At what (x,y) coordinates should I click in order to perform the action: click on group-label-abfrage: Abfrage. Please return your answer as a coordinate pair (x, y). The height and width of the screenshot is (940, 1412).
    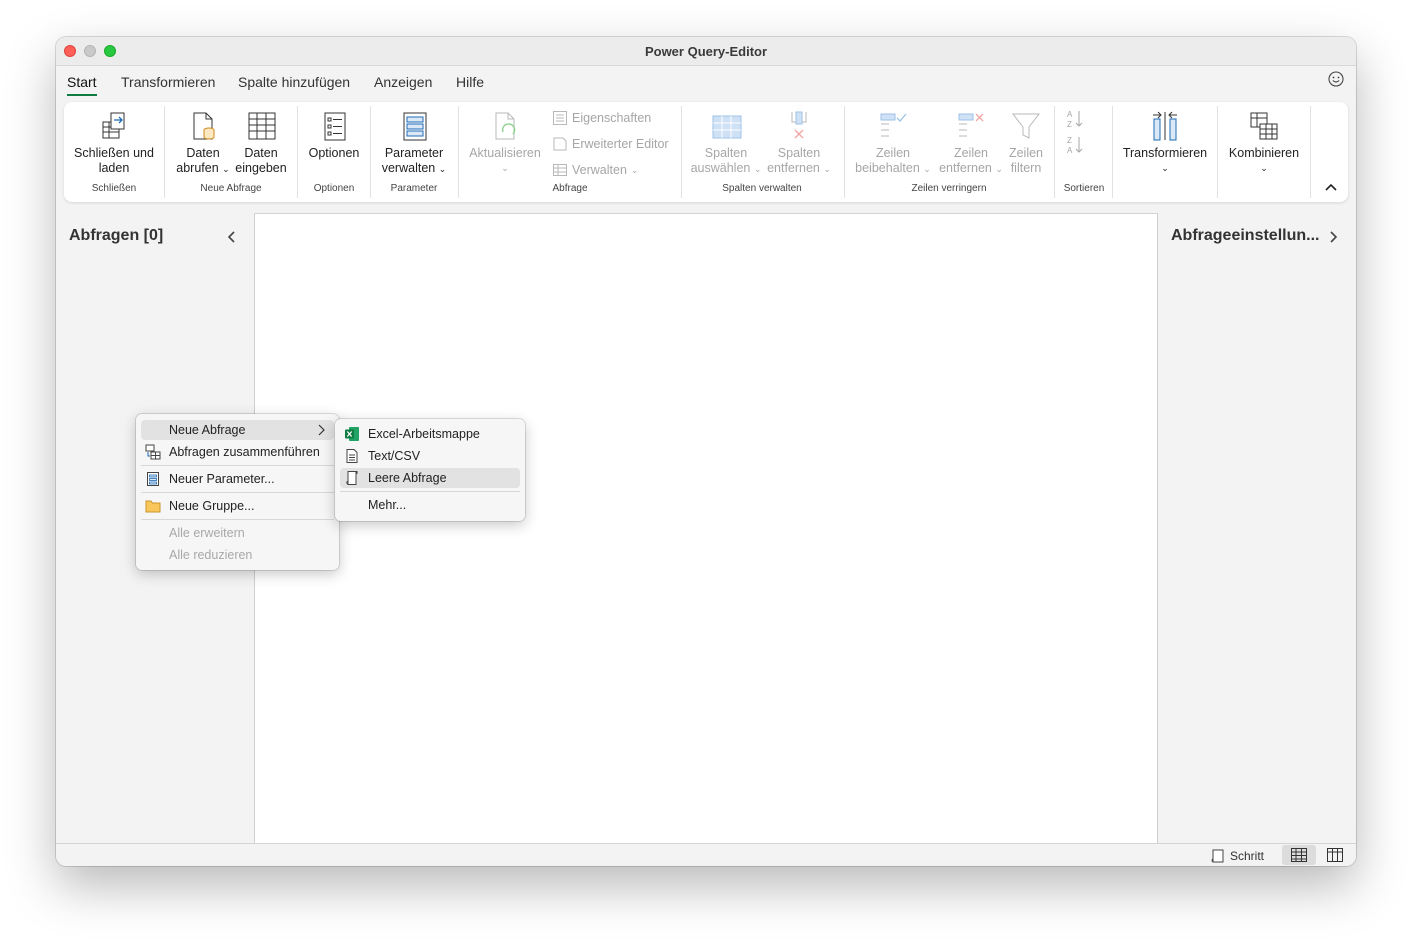
    Looking at the image, I should click on (570, 188).